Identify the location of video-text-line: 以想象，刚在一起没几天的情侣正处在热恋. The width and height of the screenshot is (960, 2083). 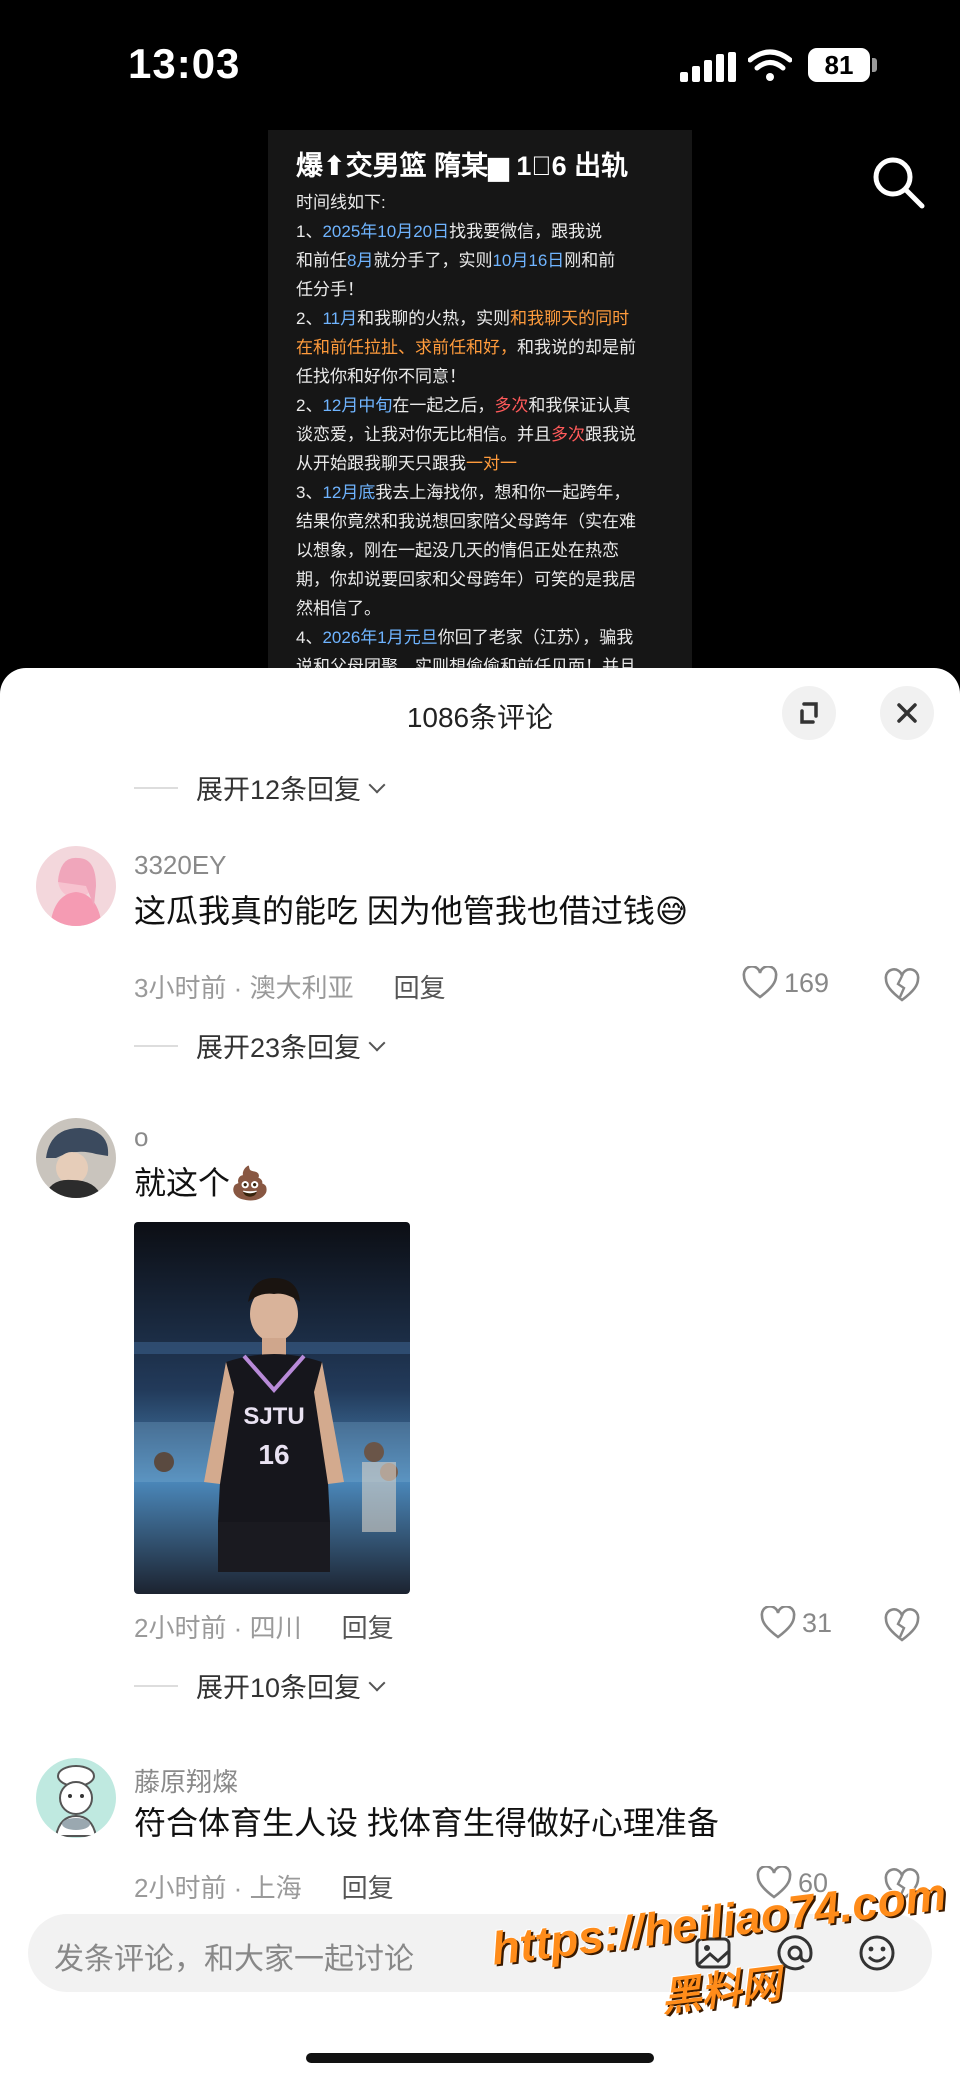
(486, 550).